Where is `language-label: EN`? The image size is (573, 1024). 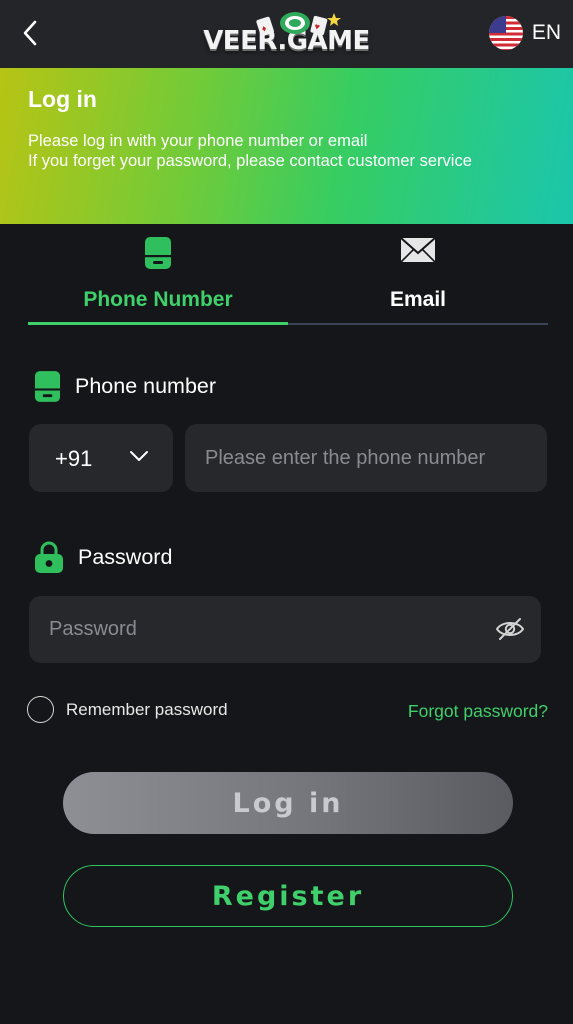 language-label: EN is located at coordinates (546, 32).